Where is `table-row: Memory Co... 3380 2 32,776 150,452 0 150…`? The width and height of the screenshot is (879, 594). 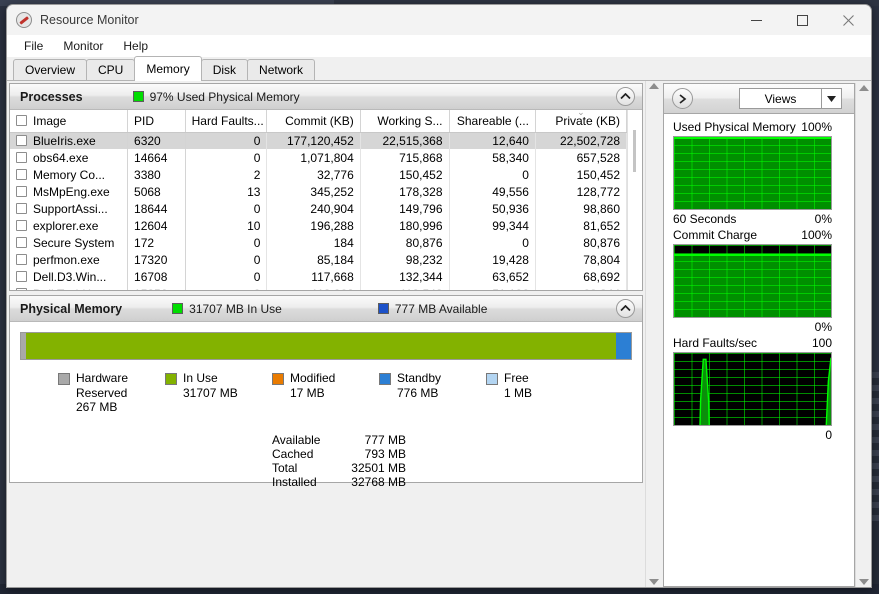
table-row: Memory Co... 3380 2 32,776 150,452 0 150… is located at coordinates (318, 174).